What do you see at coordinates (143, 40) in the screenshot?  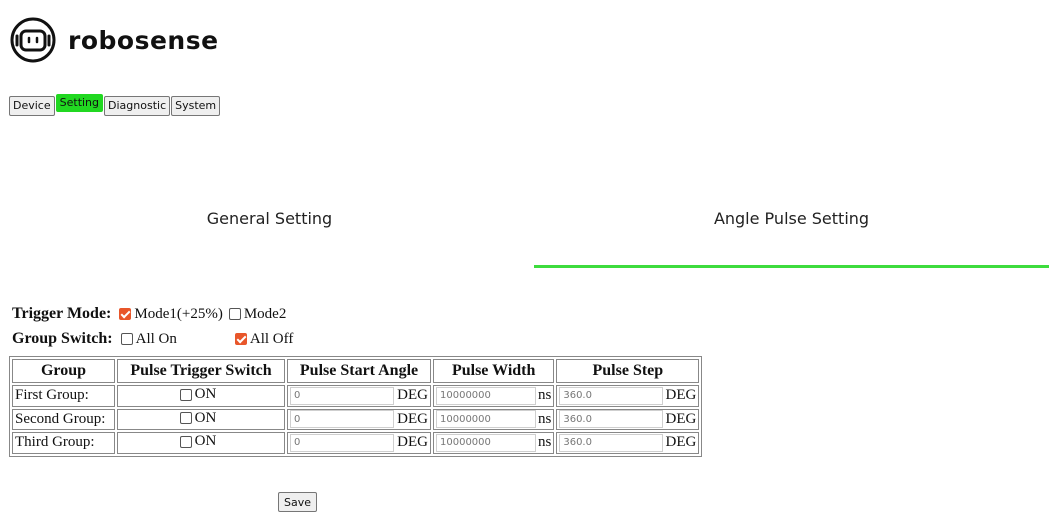 I see `brand-name: robosense` at bounding box center [143, 40].